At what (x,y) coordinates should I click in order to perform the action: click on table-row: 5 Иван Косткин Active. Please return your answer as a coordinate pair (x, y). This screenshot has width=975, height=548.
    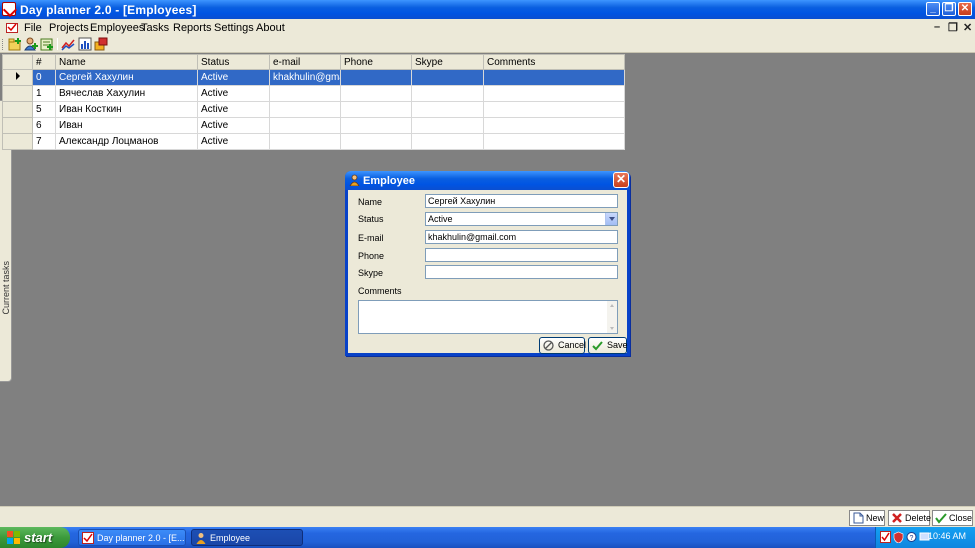
    Looking at the image, I should click on (313, 109).